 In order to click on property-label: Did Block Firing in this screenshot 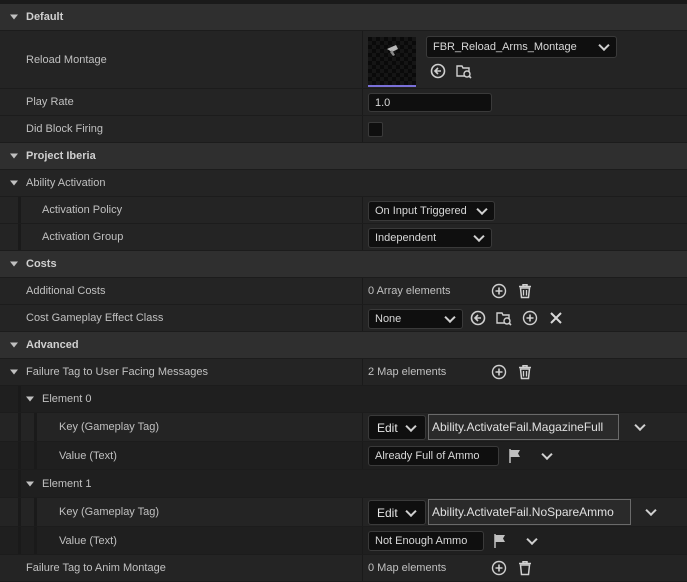, I will do `click(65, 129)`.